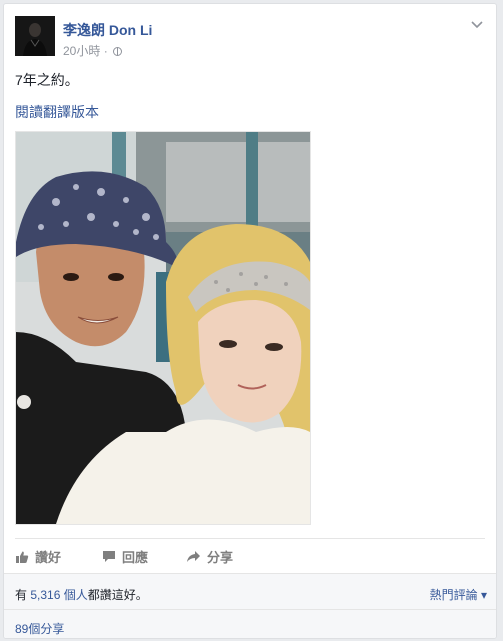  What do you see at coordinates (48, 557) in the screenshot?
I see `like-label: 讚好` at bounding box center [48, 557].